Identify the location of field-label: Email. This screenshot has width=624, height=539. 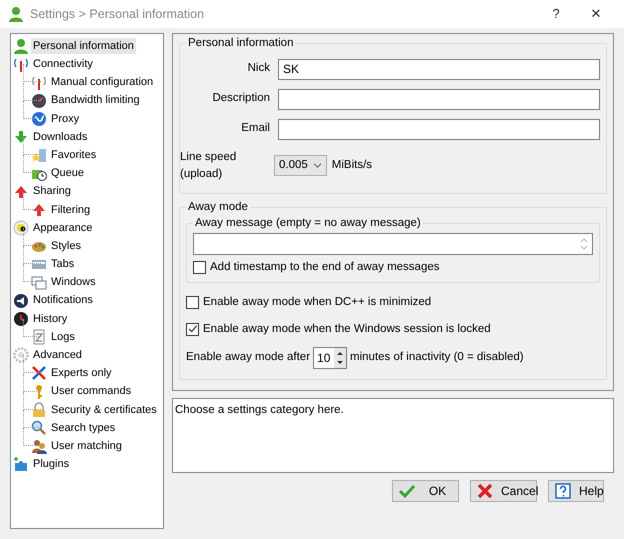
(255, 128).